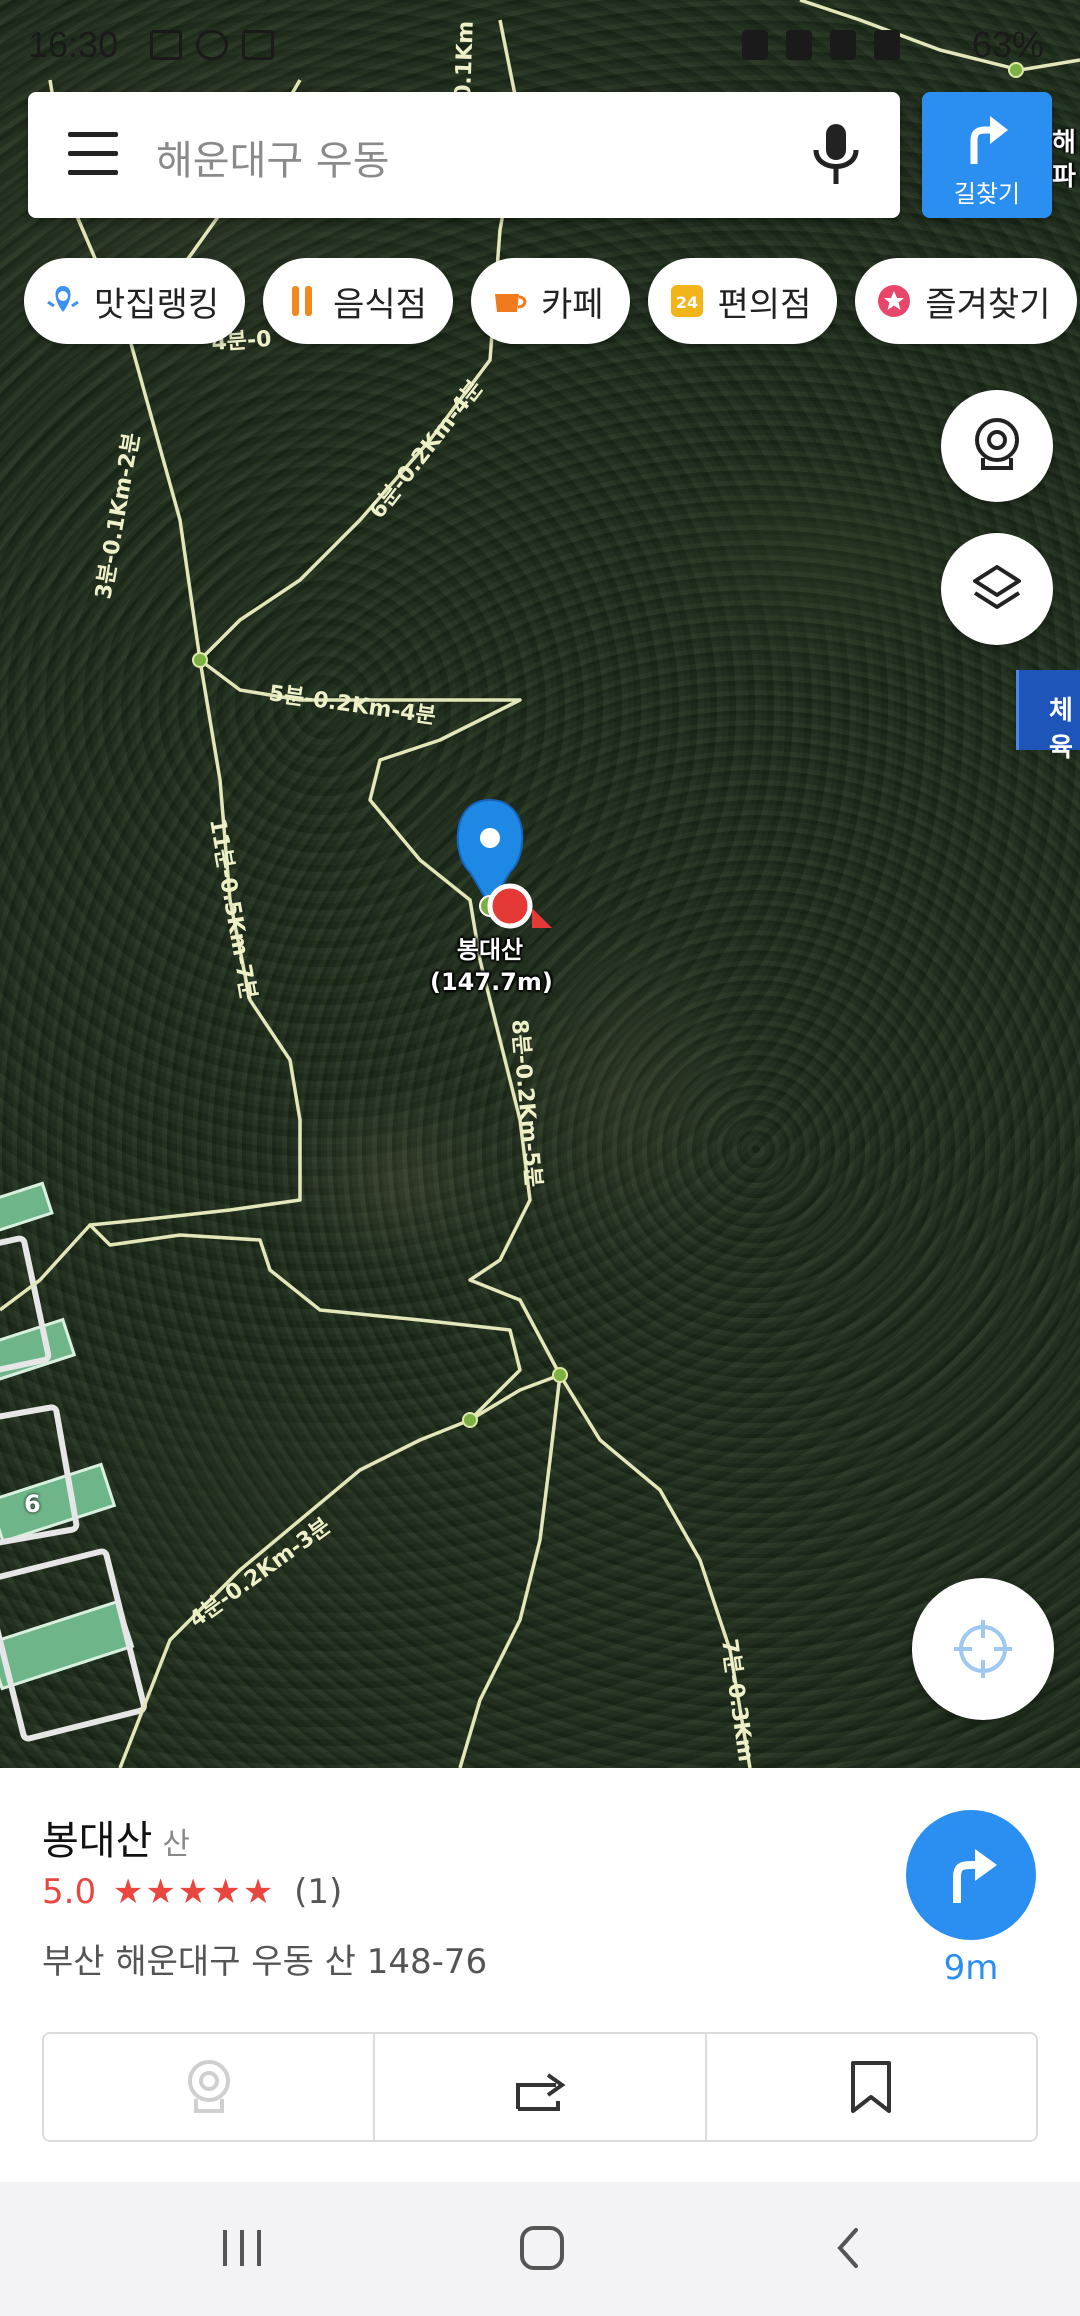  Describe the element at coordinates (836, 155) in the screenshot. I see `microphone-icon` at that location.